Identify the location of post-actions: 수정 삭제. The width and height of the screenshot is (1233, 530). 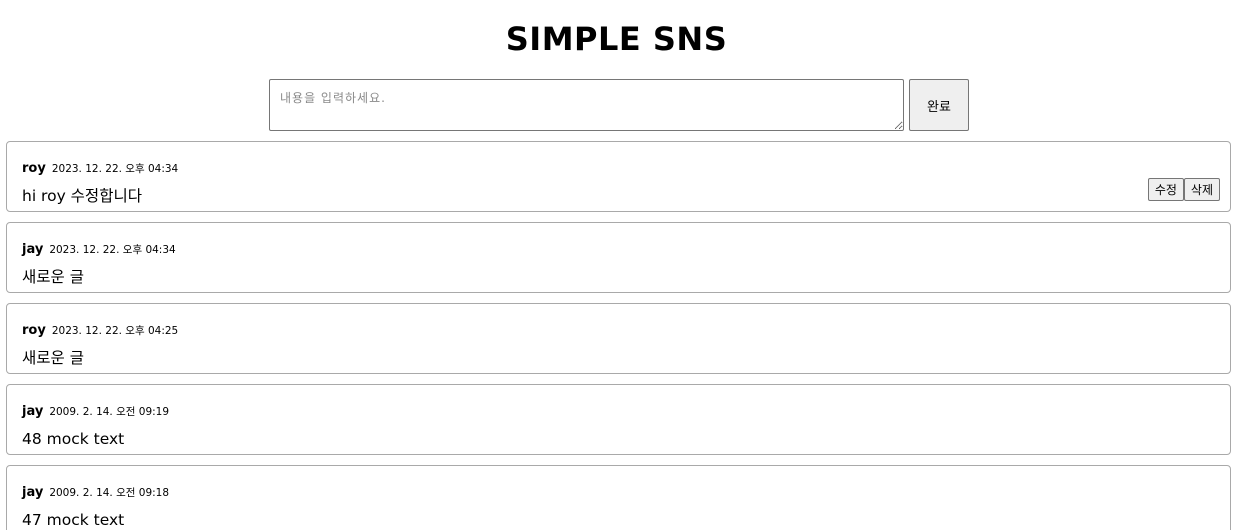
(1183, 189).